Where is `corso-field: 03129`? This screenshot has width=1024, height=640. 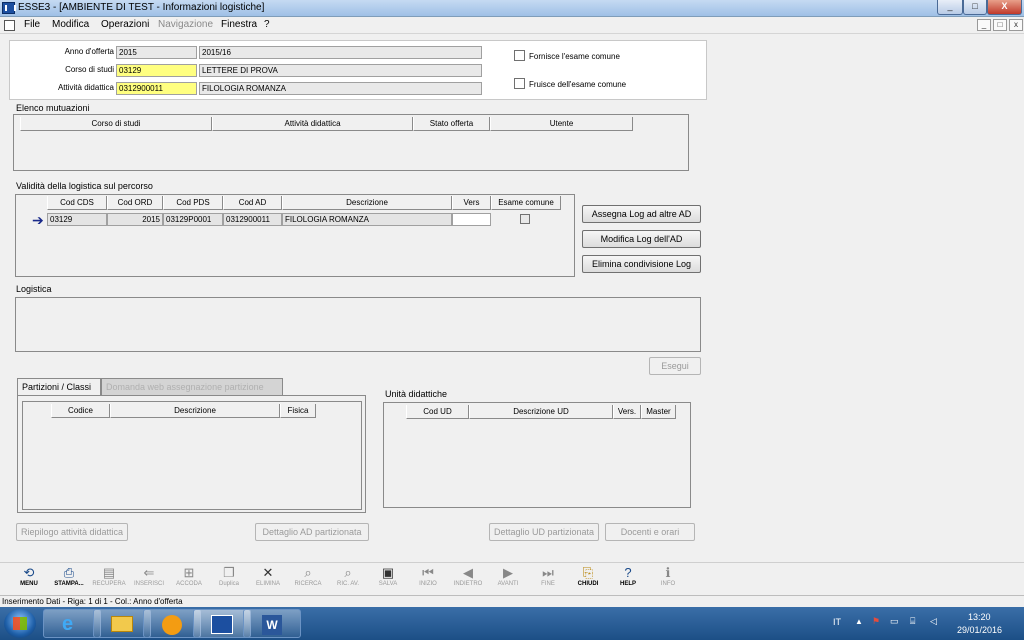
corso-field: 03129 is located at coordinates (156, 70).